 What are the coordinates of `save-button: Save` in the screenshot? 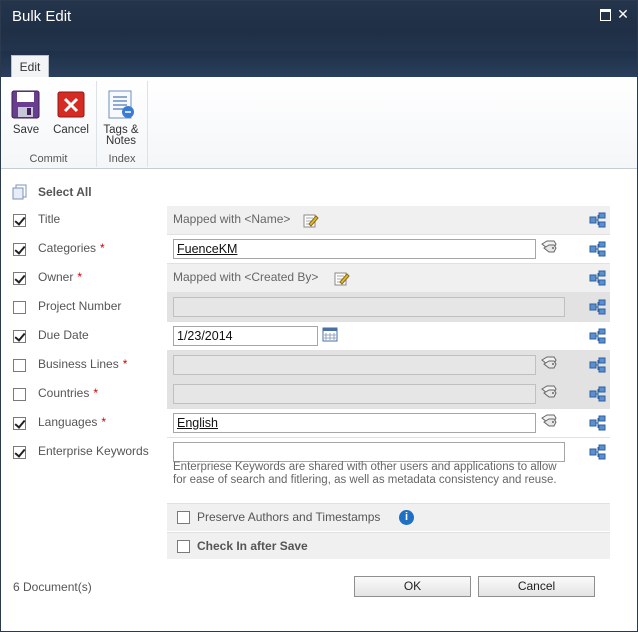 It's located at (26, 112).